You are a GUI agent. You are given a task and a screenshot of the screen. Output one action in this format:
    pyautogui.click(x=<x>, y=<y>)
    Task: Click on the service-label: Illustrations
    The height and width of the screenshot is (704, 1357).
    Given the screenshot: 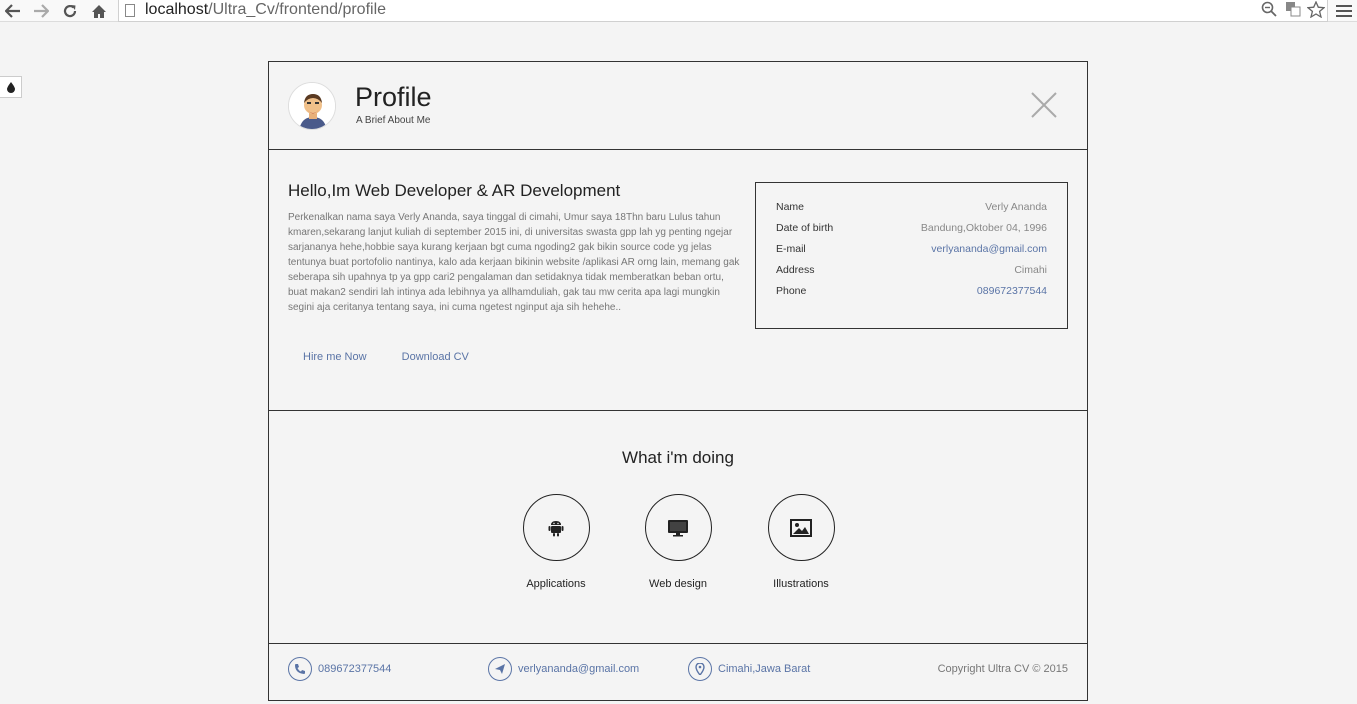 What is the action you would take?
    pyautogui.click(x=801, y=584)
    